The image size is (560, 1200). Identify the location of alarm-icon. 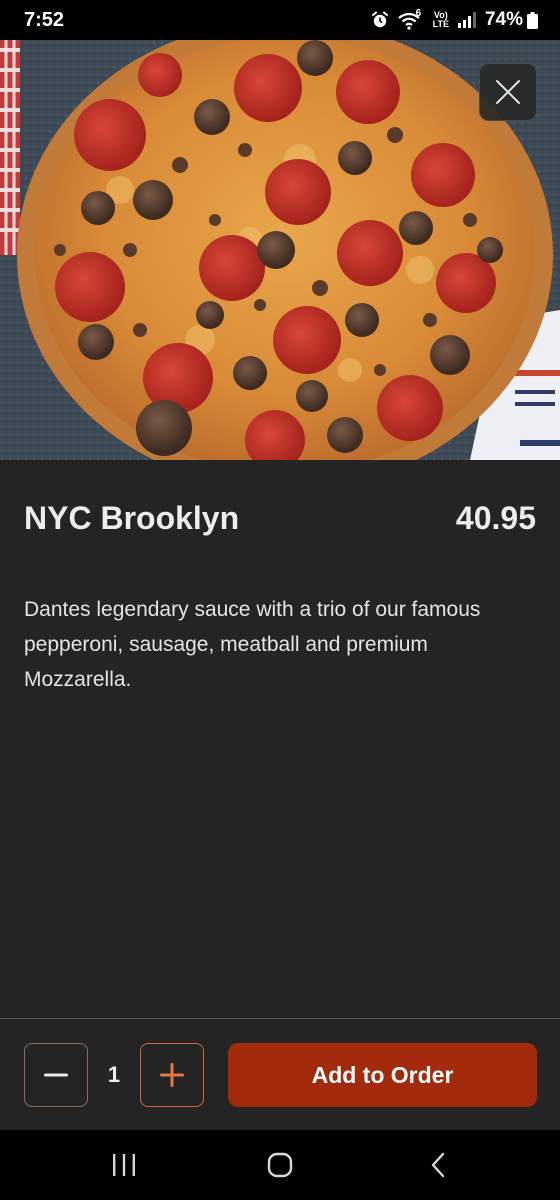
(379, 19).